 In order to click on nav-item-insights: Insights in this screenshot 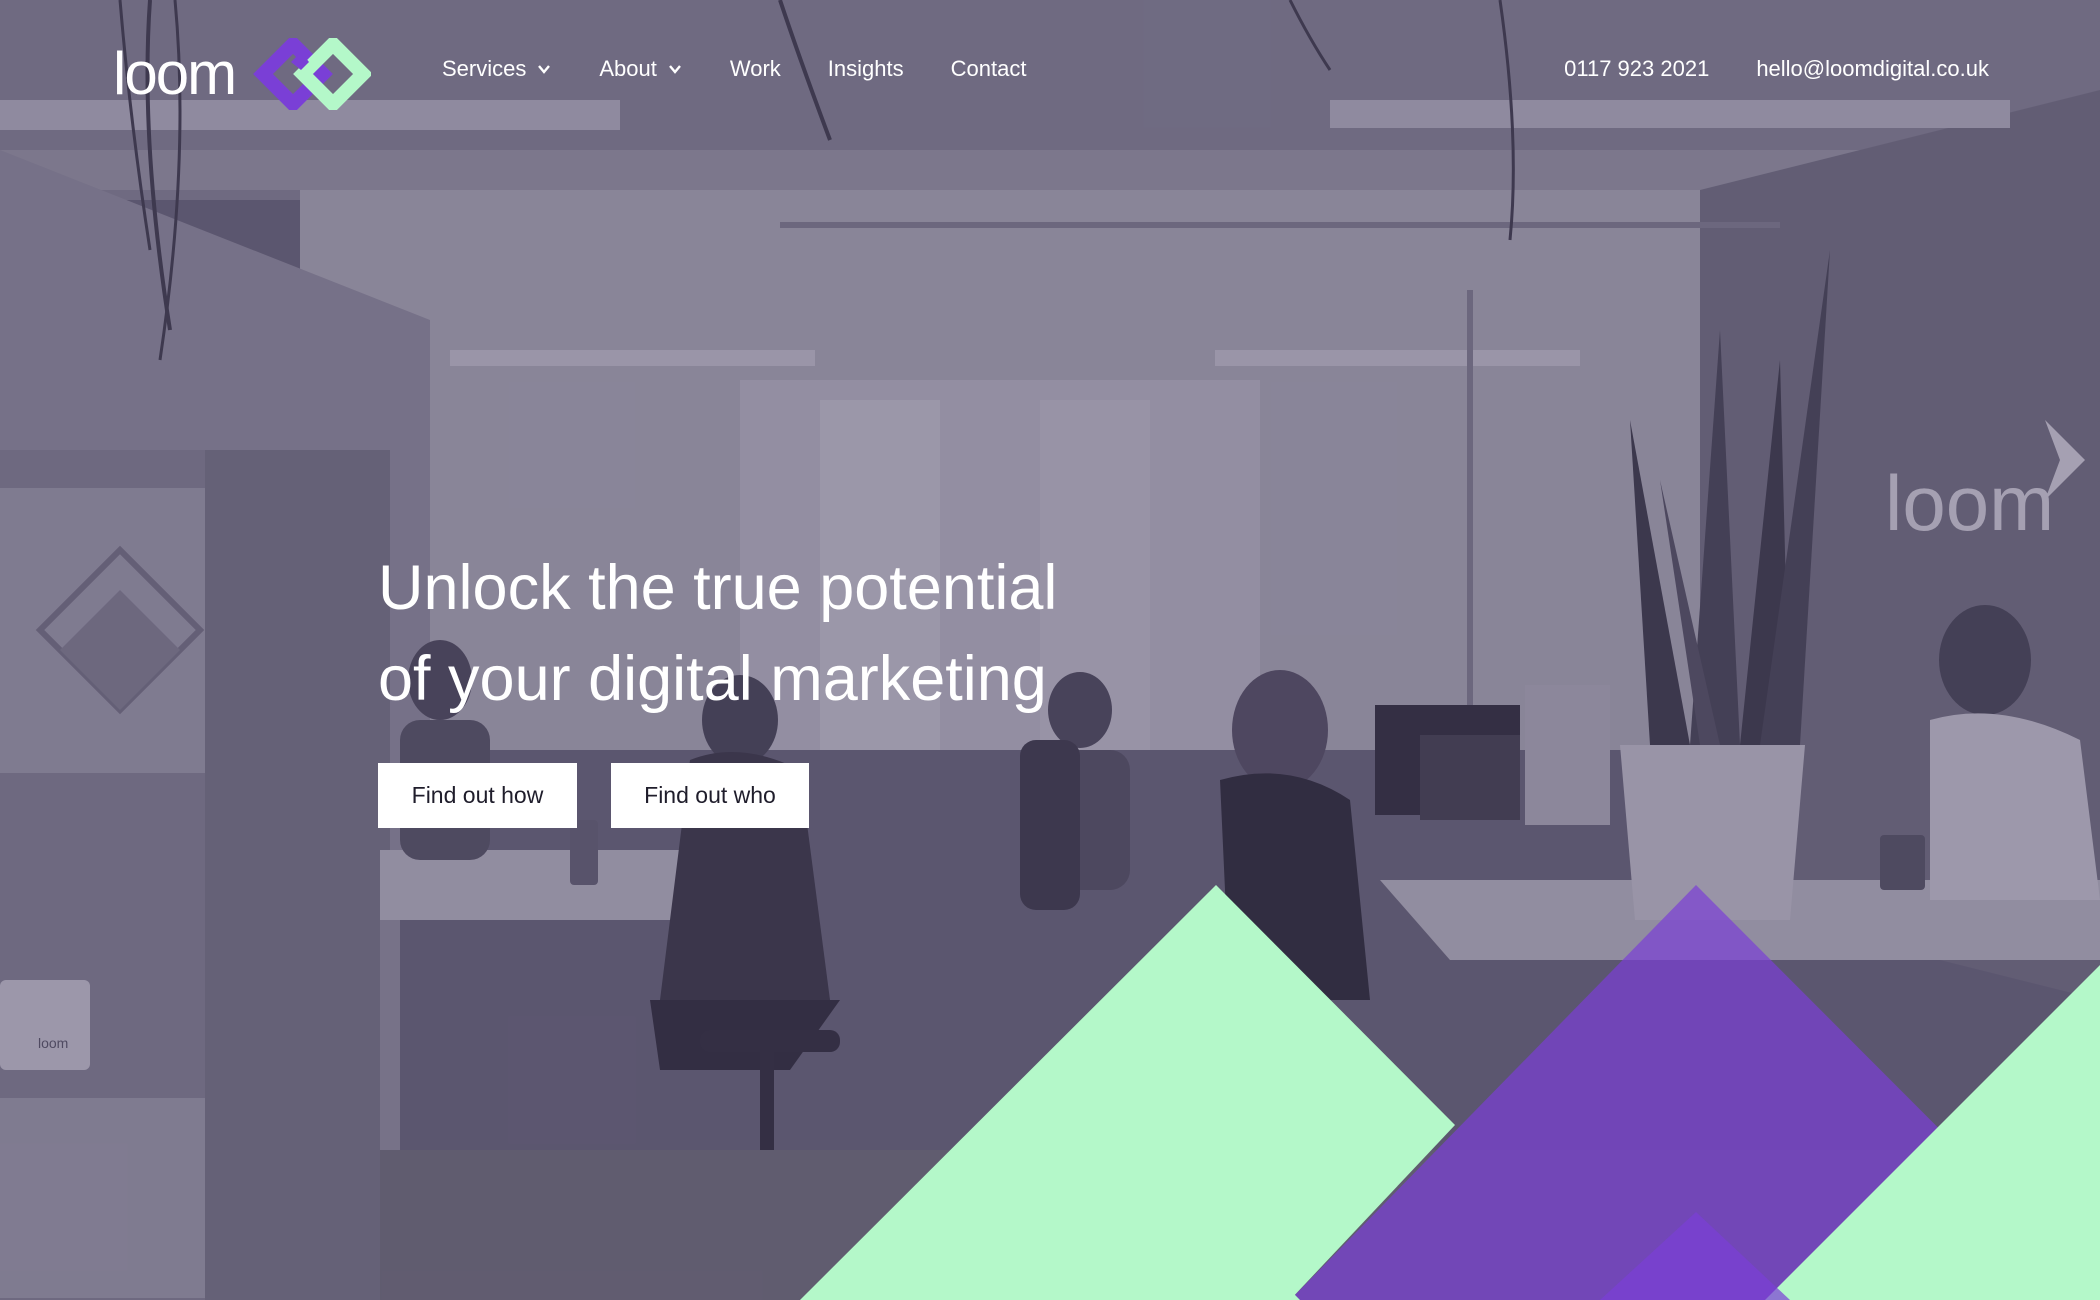, I will do `click(866, 69)`.